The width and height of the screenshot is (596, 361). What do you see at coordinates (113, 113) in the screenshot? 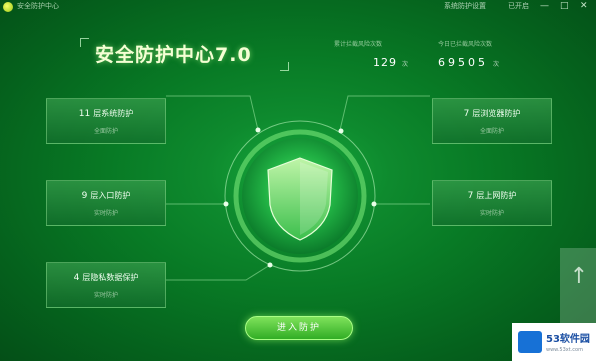
I see `card-label: 层系统防护` at bounding box center [113, 113].